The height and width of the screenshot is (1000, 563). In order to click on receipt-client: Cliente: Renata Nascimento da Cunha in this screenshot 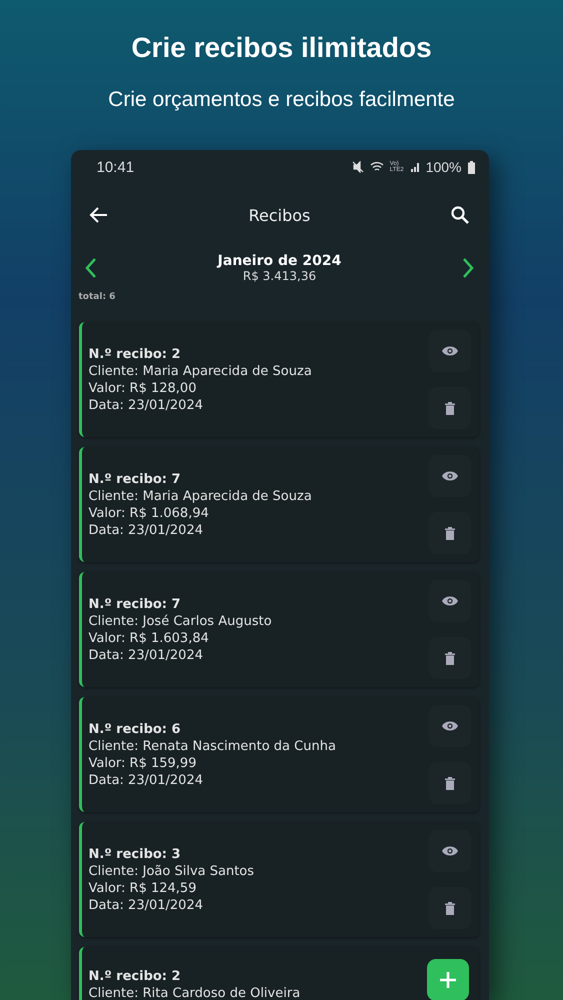, I will do `click(212, 746)`.